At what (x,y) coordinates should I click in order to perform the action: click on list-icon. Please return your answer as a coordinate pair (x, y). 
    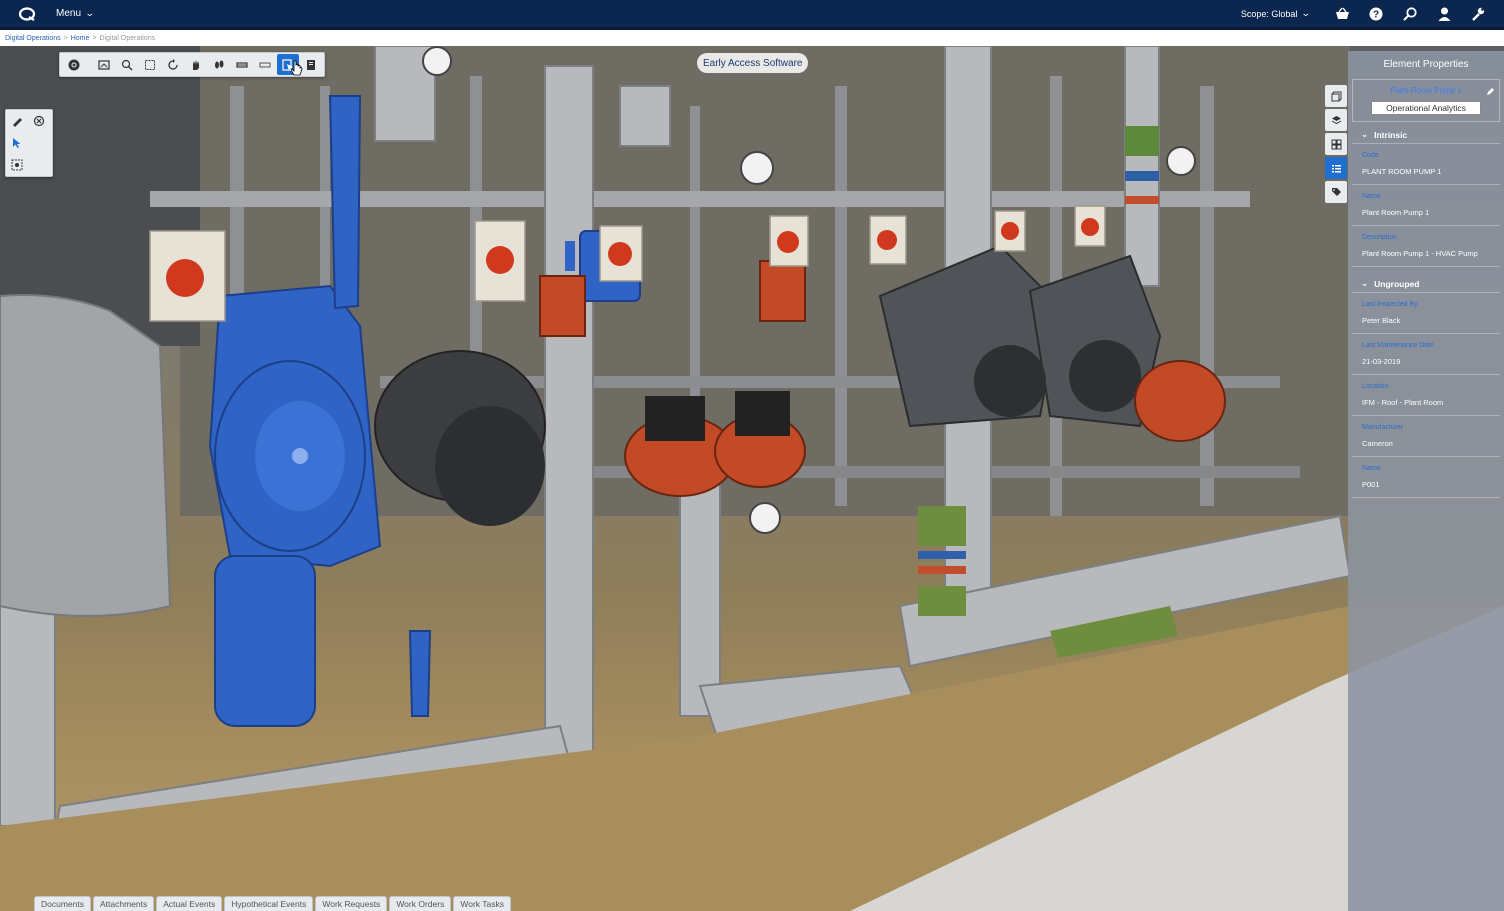
    Looking at the image, I should click on (1336, 168).